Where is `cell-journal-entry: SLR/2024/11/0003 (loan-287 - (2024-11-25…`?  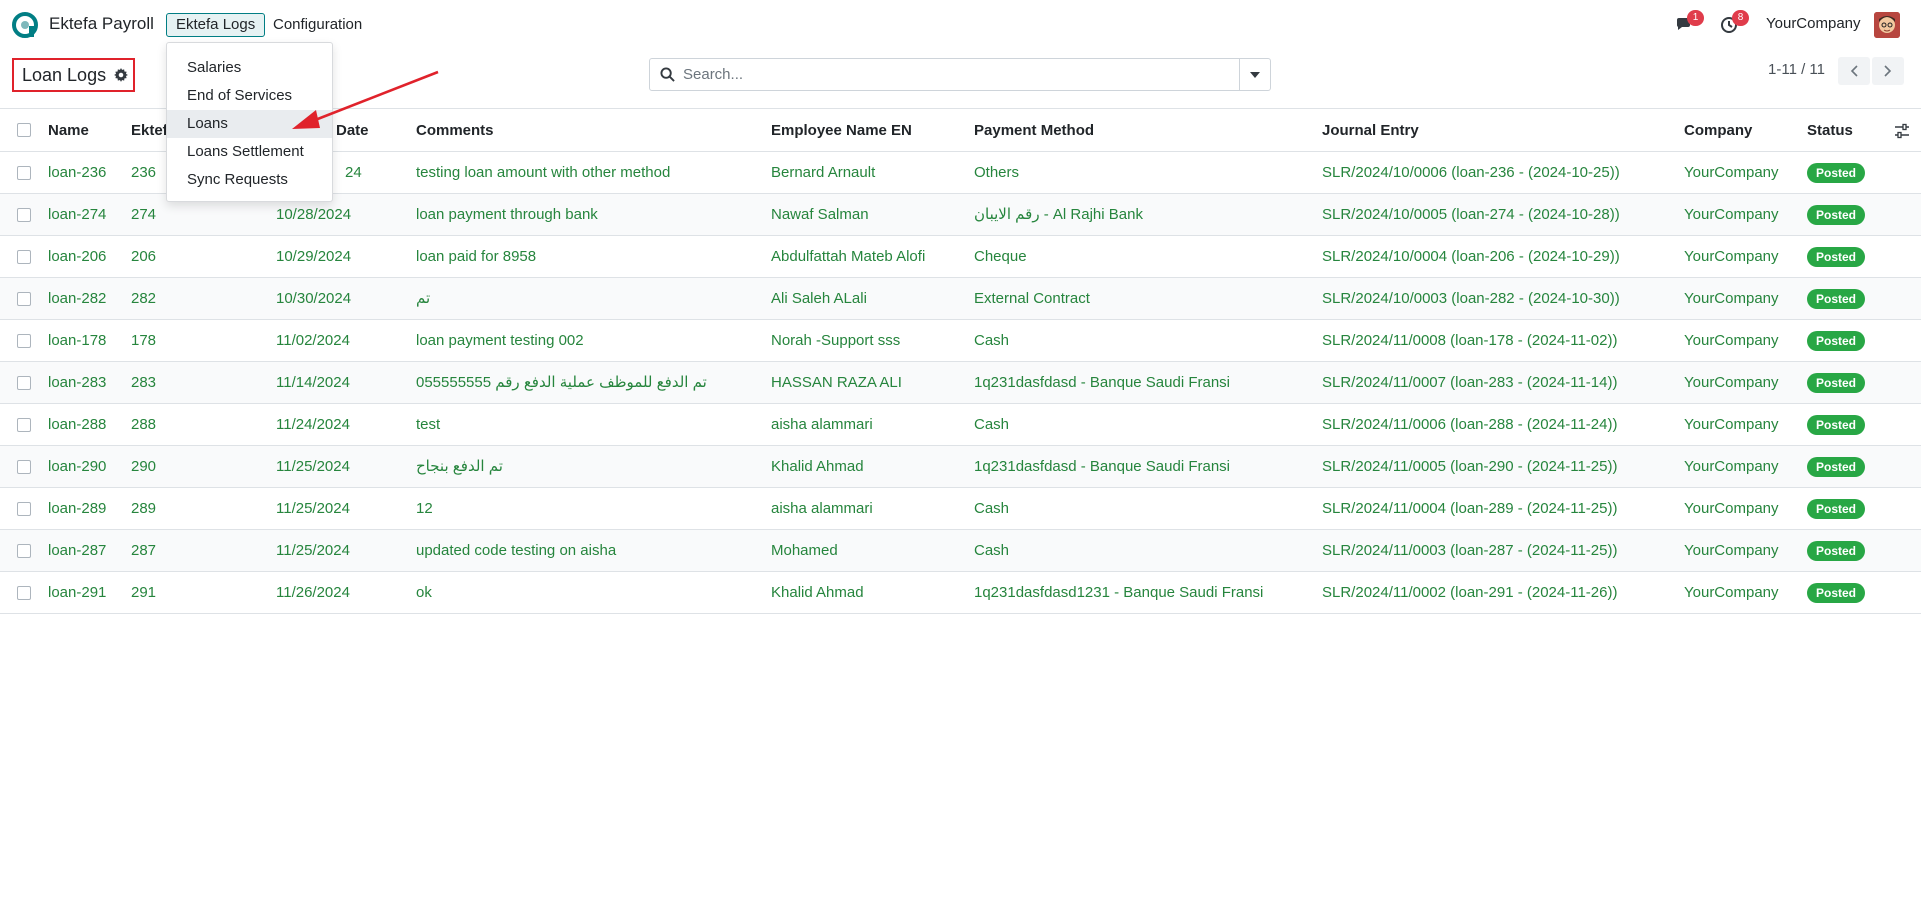
cell-journal-entry: SLR/2024/11/0003 (loan-287 - (2024-11-25… is located at coordinates (1469, 551).